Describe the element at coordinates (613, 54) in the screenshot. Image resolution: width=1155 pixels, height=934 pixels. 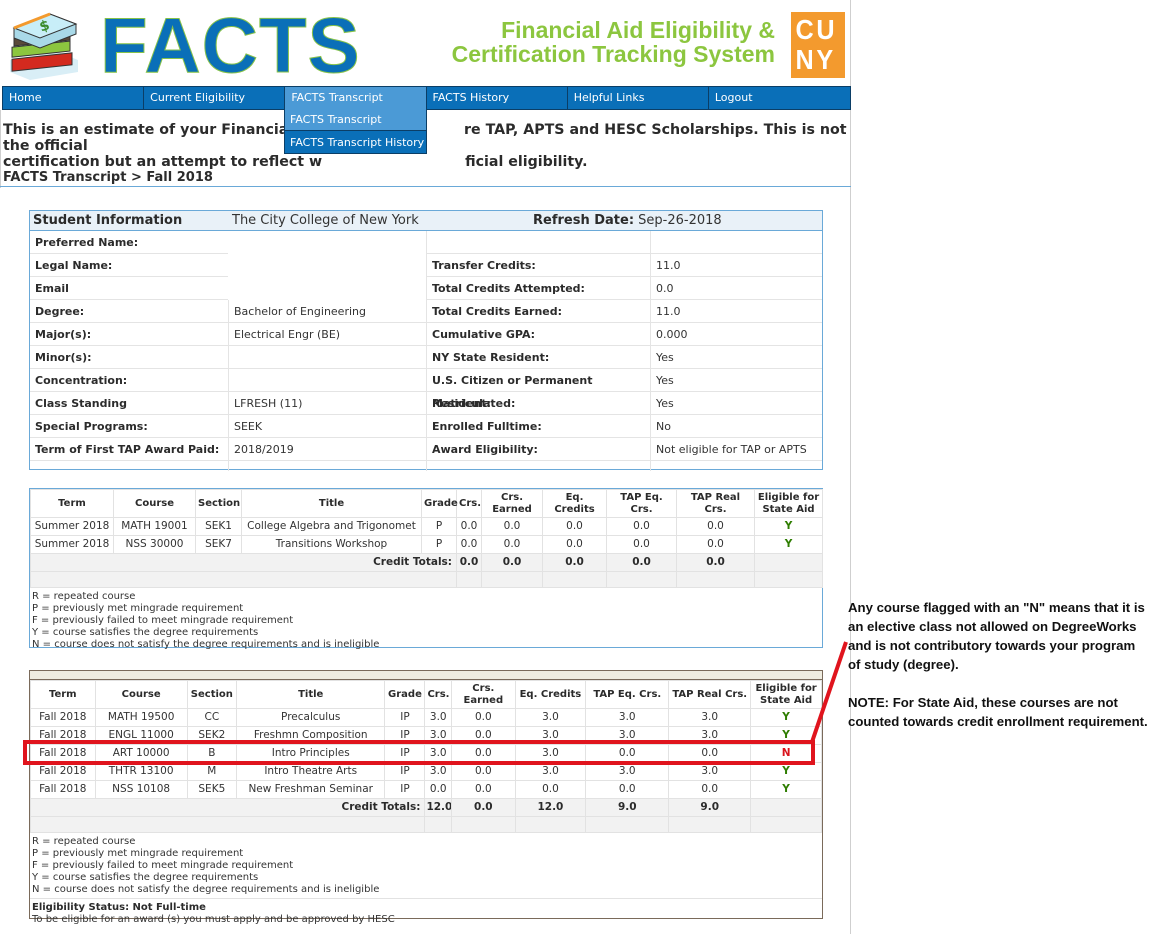
I see `tagline-line-2: Certification Tracking System` at that location.